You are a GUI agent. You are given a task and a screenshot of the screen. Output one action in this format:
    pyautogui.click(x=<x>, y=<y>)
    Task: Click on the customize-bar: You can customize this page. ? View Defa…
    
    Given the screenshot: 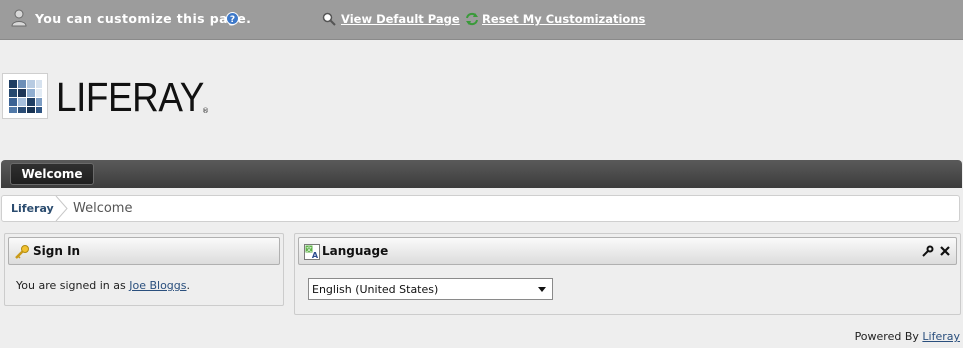 What is the action you would take?
    pyautogui.click(x=481, y=20)
    